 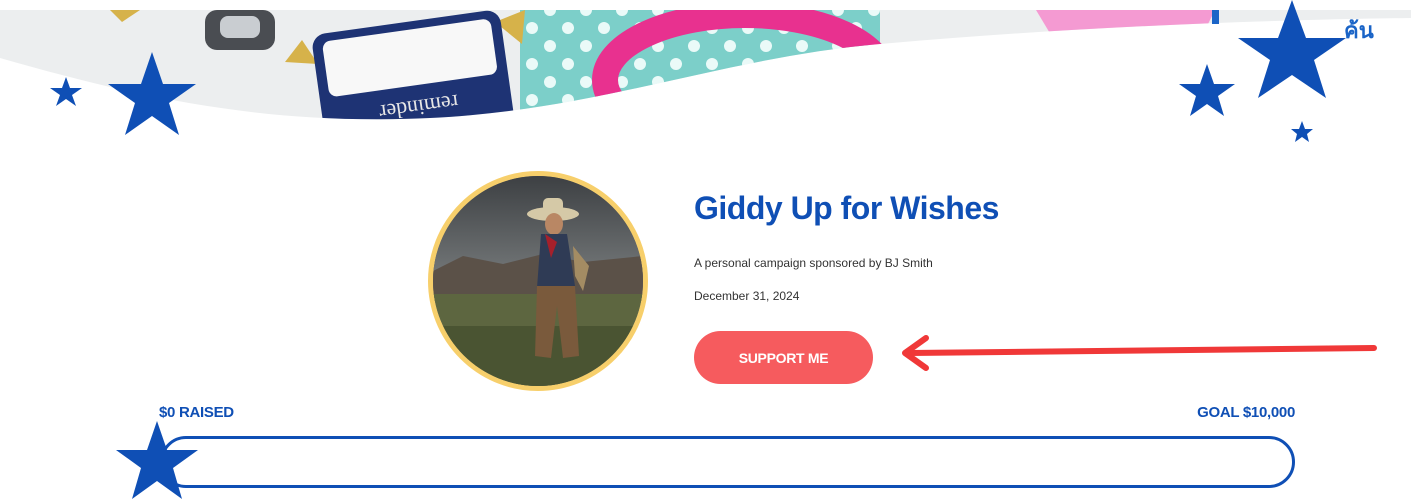 What do you see at coordinates (1139, 353) in the screenshot?
I see `arrow-left-icon` at bounding box center [1139, 353].